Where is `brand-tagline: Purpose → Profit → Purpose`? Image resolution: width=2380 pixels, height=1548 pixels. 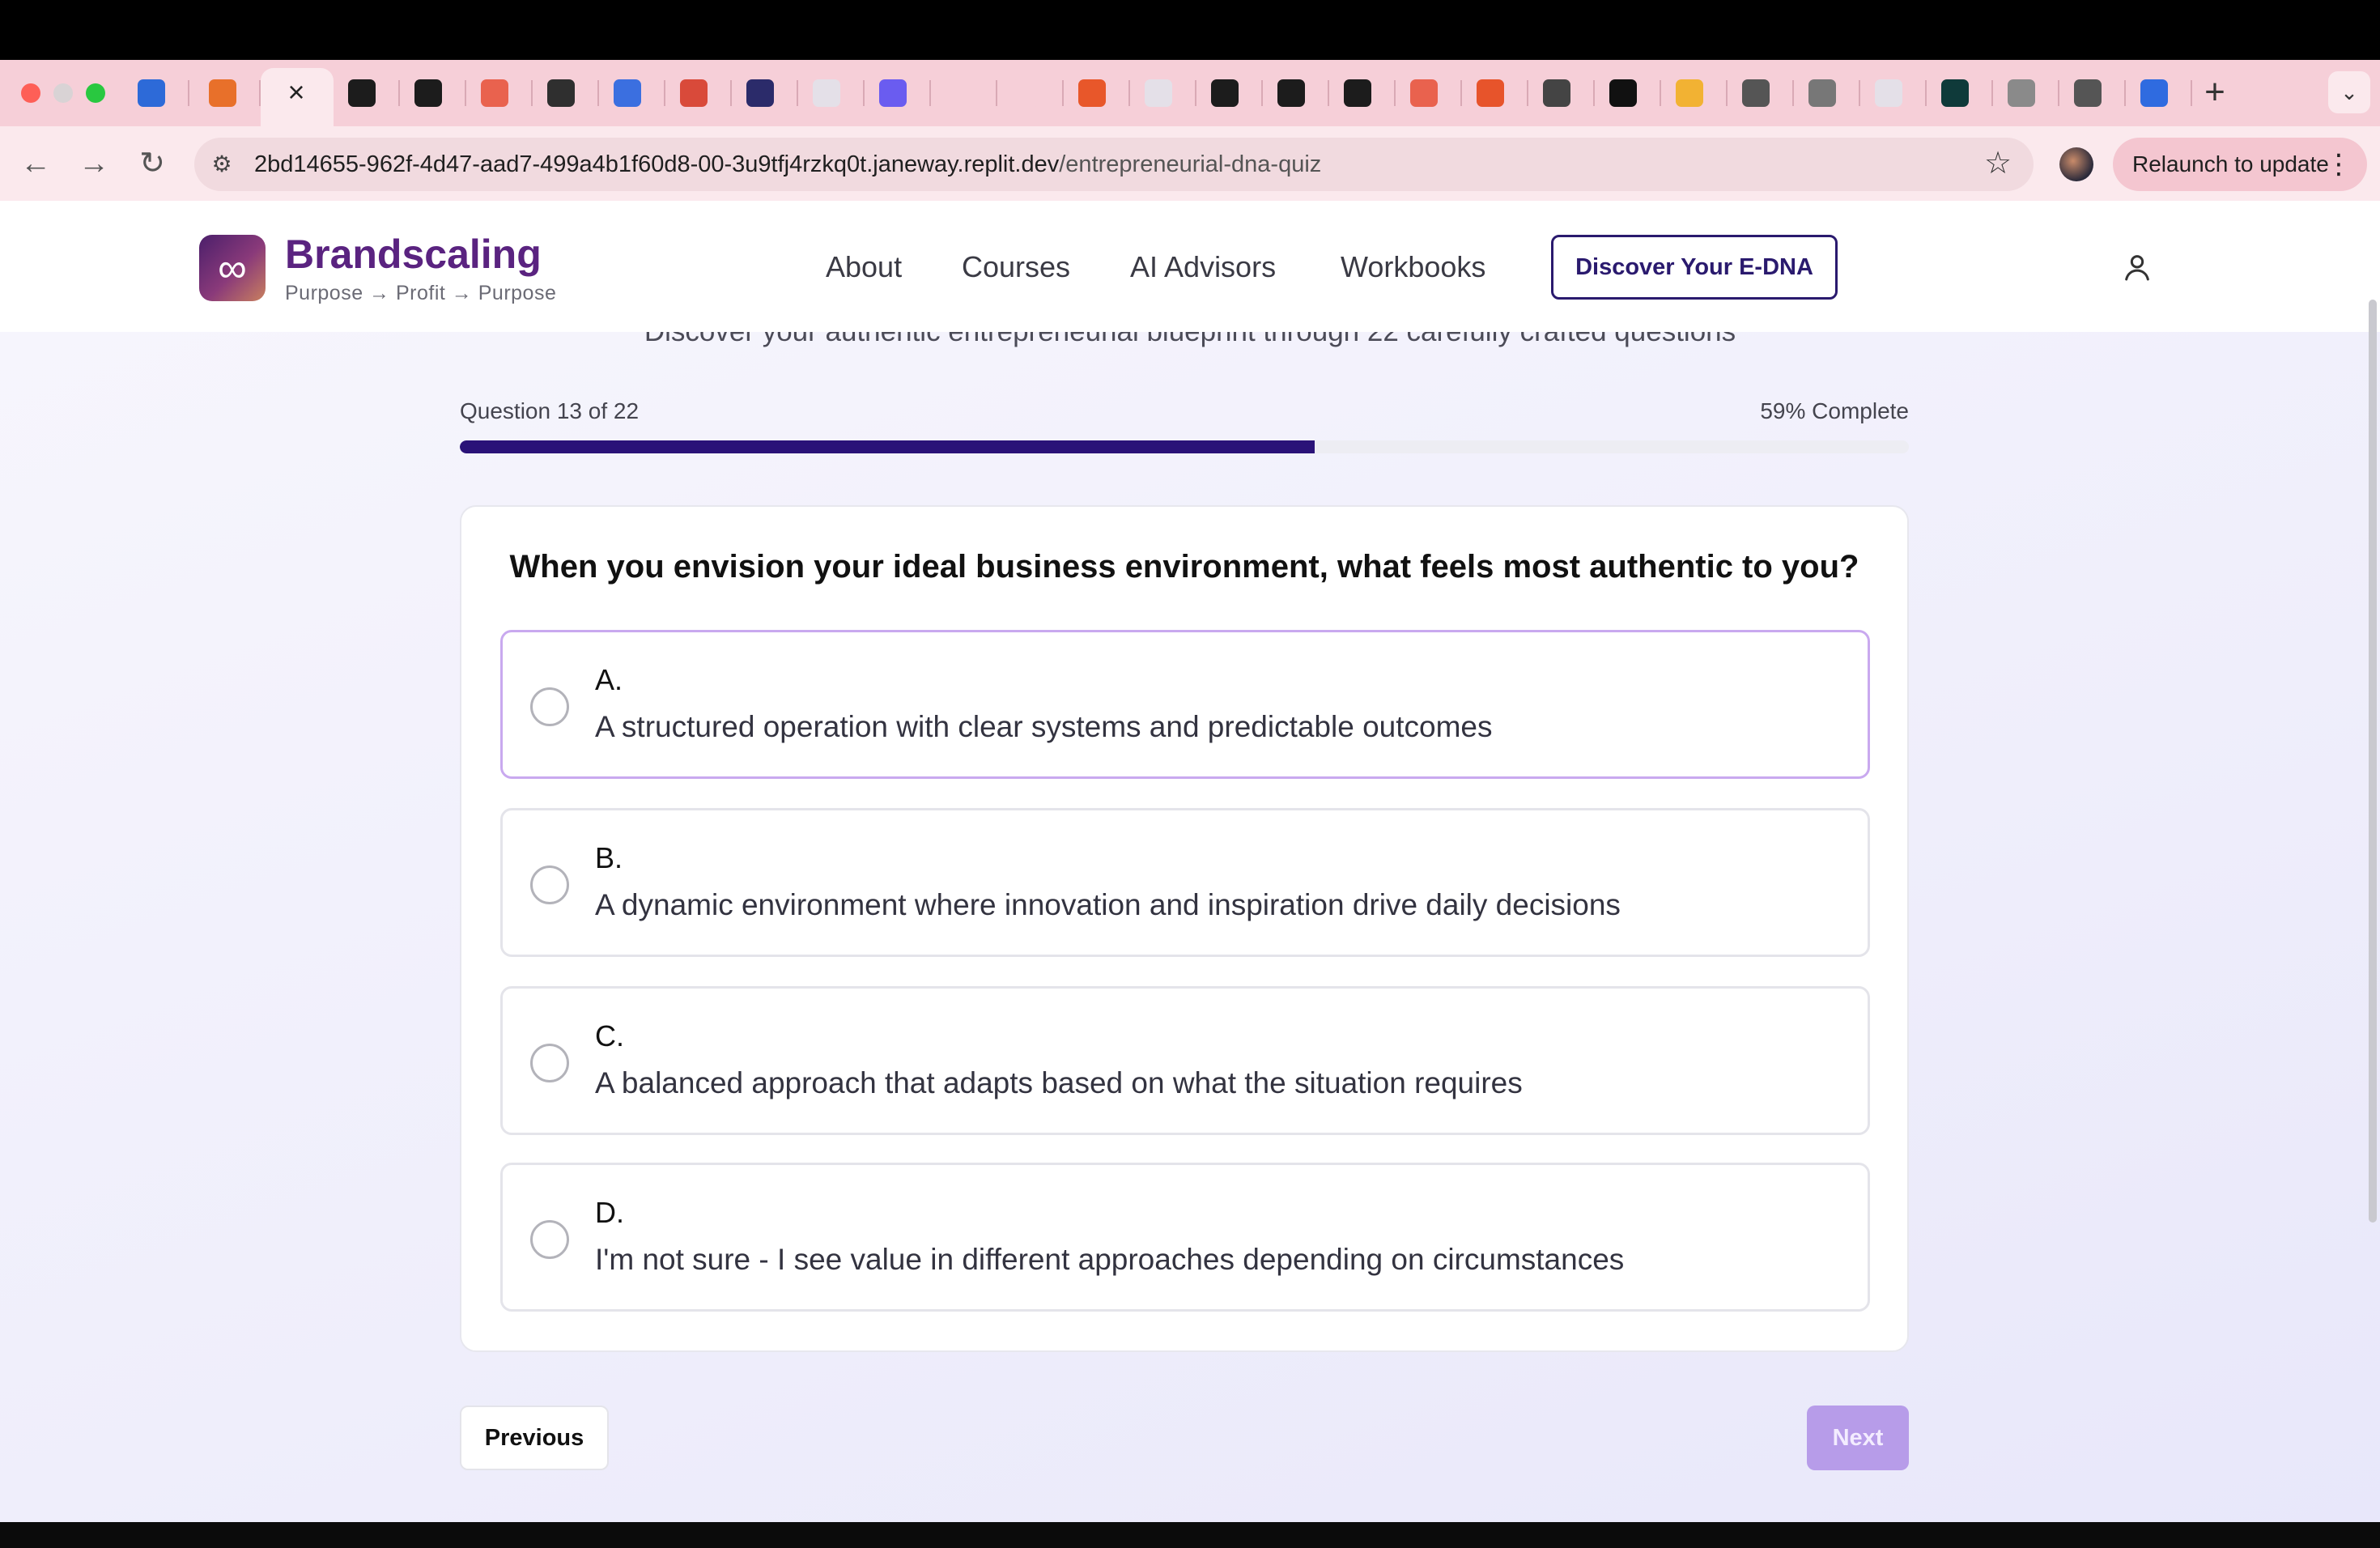 brand-tagline: Purpose → Profit → Purpose is located at coordinates (421, 293).